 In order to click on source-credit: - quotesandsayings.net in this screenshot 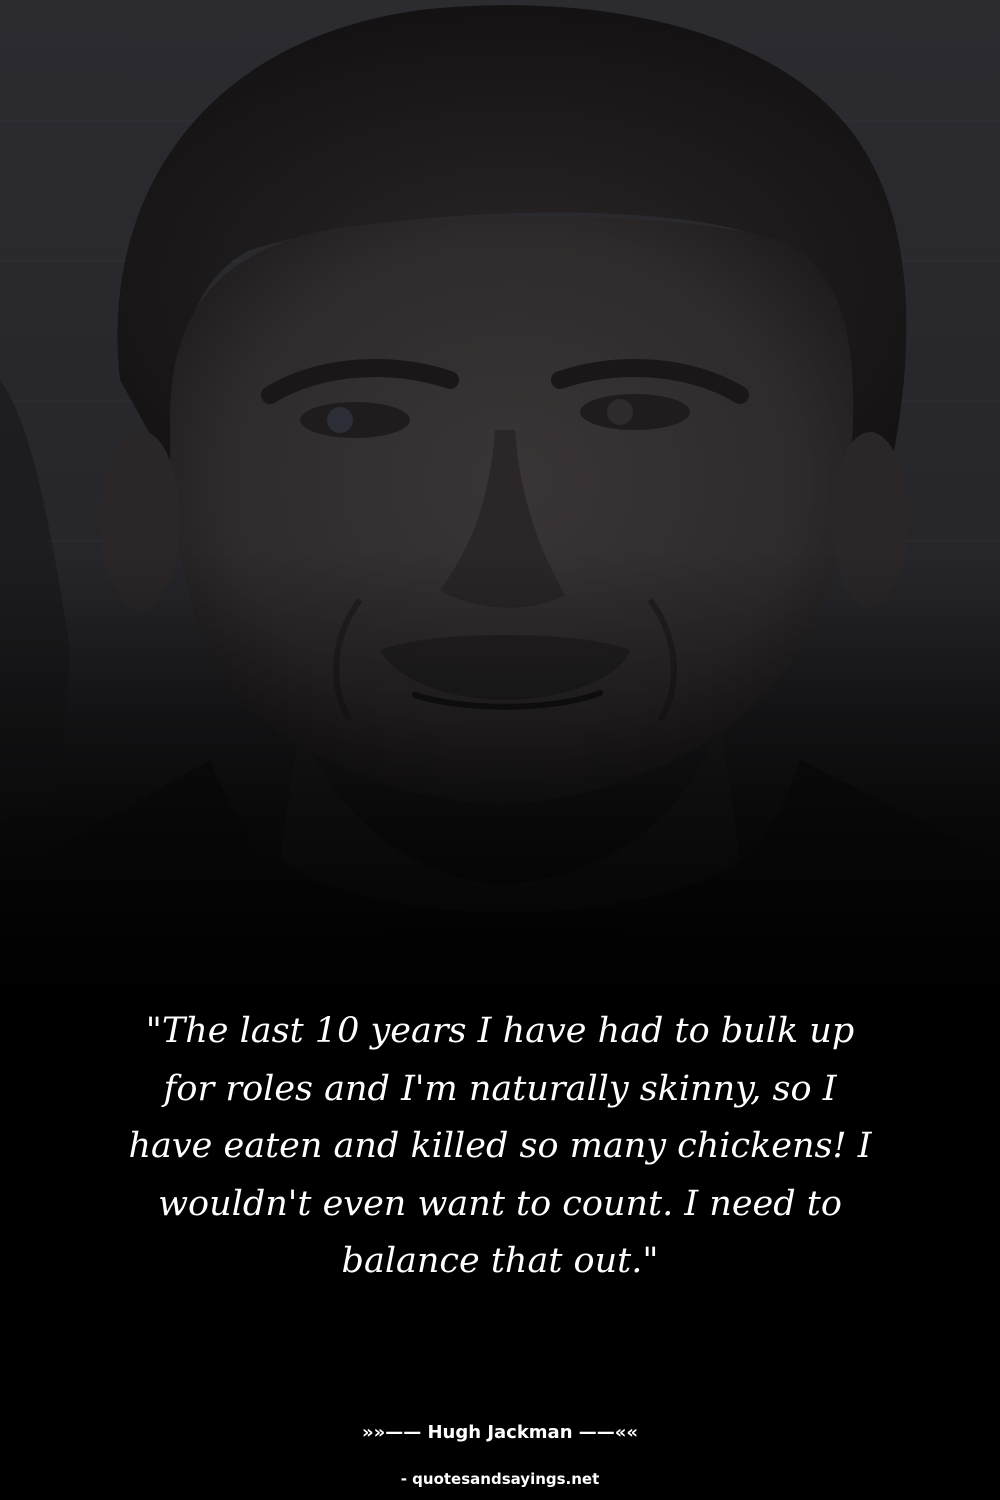, I will do `click(500, 1479)`.